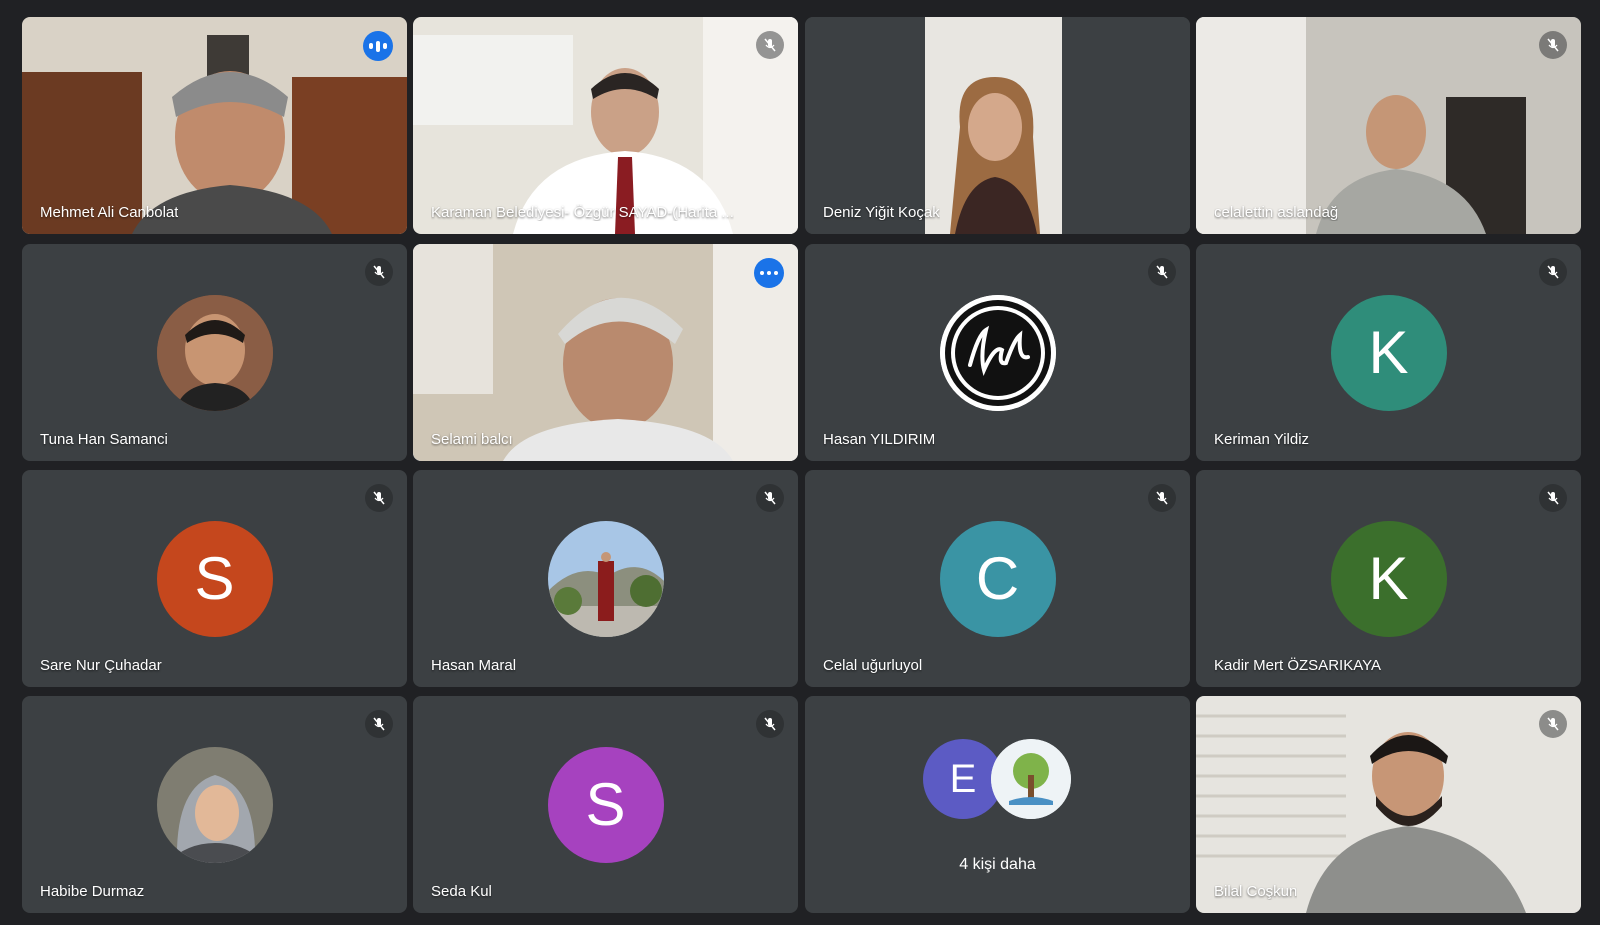  I want to click on participant-tile: celalettin aslandağ, so click(1388, 125).